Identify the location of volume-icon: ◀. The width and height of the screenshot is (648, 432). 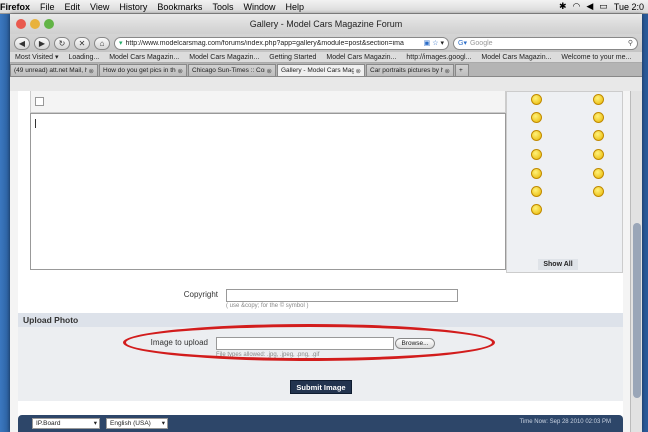
(589, 6).